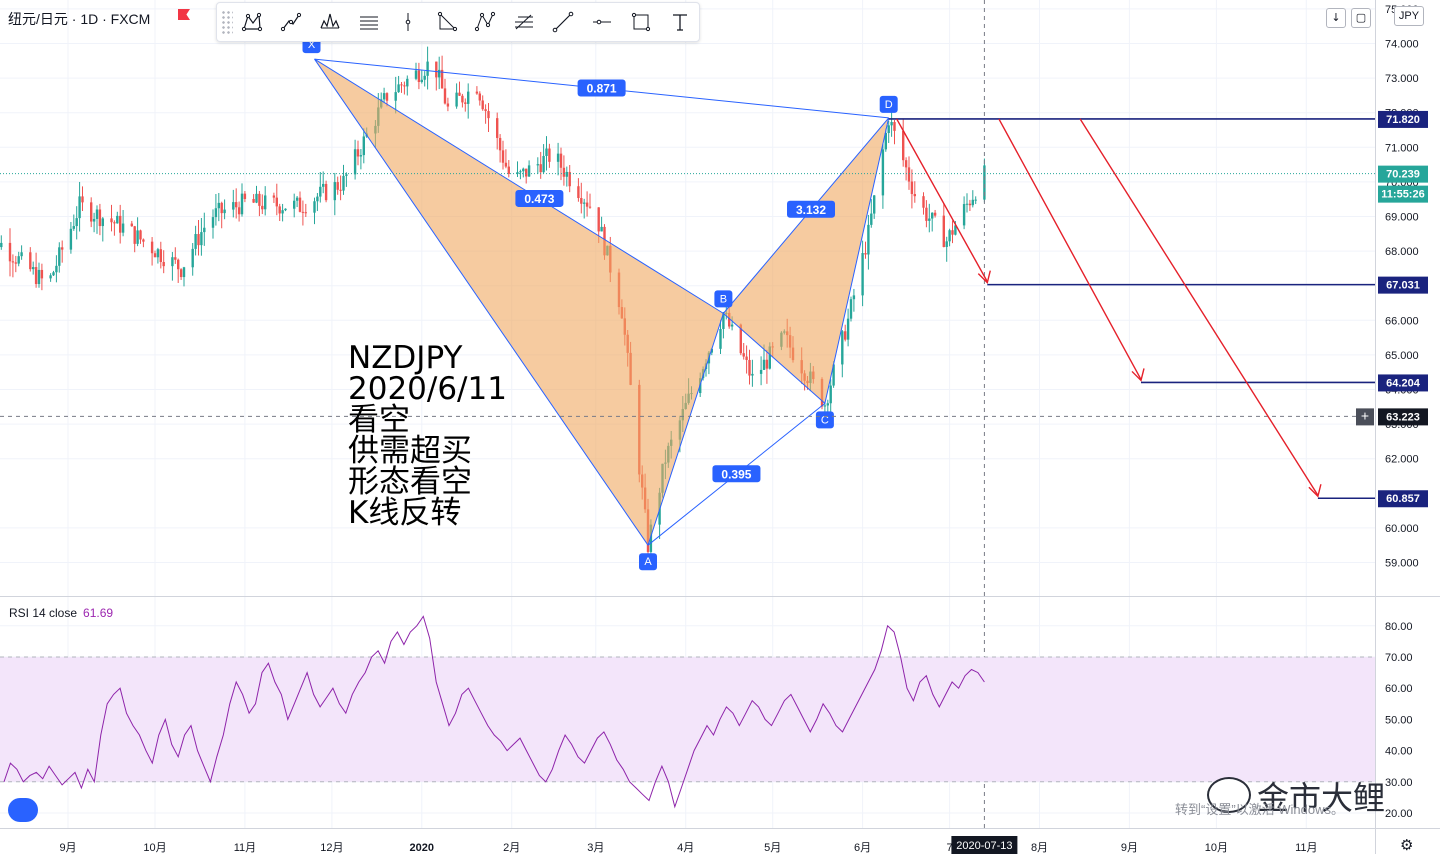  I want to click on analysis-note: NZDJPY 2020/6/11 看空 供需超买 形态看空 K线反转, so click(427, 436).